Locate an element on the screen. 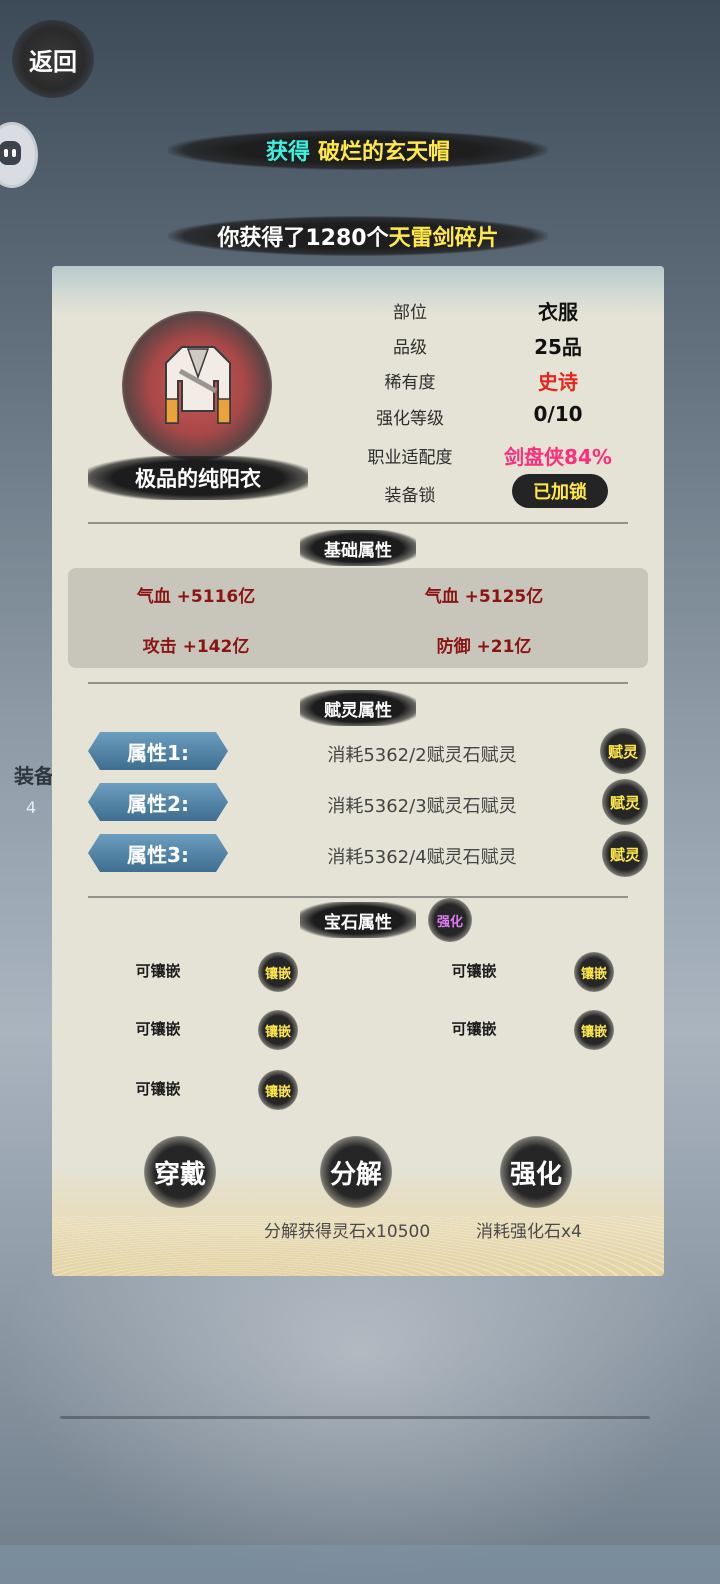  robot-face is located at coordinates (10, 153).